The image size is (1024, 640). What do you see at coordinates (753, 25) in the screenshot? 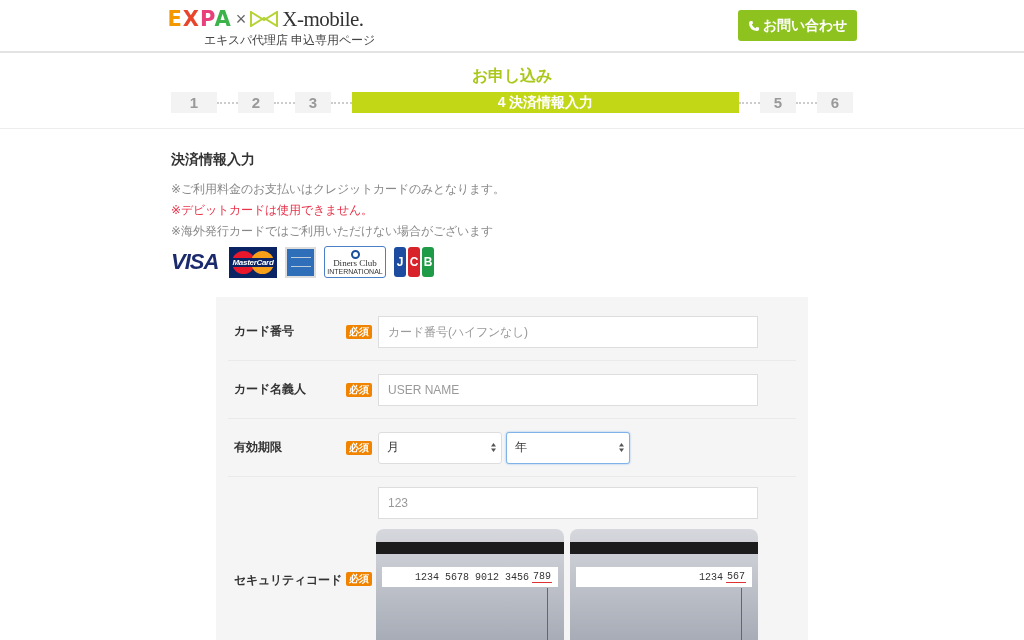
I see `phone-icon` at bounding box center [753, 25].